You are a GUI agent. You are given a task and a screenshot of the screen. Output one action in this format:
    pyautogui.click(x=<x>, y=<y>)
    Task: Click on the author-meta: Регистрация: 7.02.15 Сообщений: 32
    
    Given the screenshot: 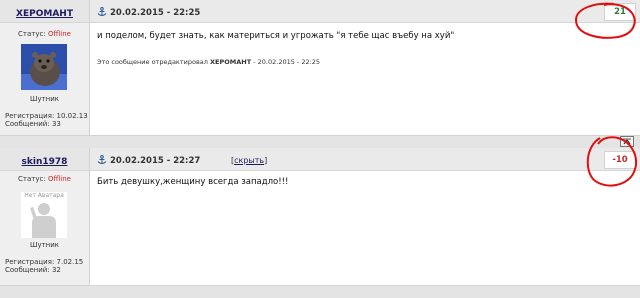 What is the action you would take?
    pyautogui.click(x=44, y=266)
    